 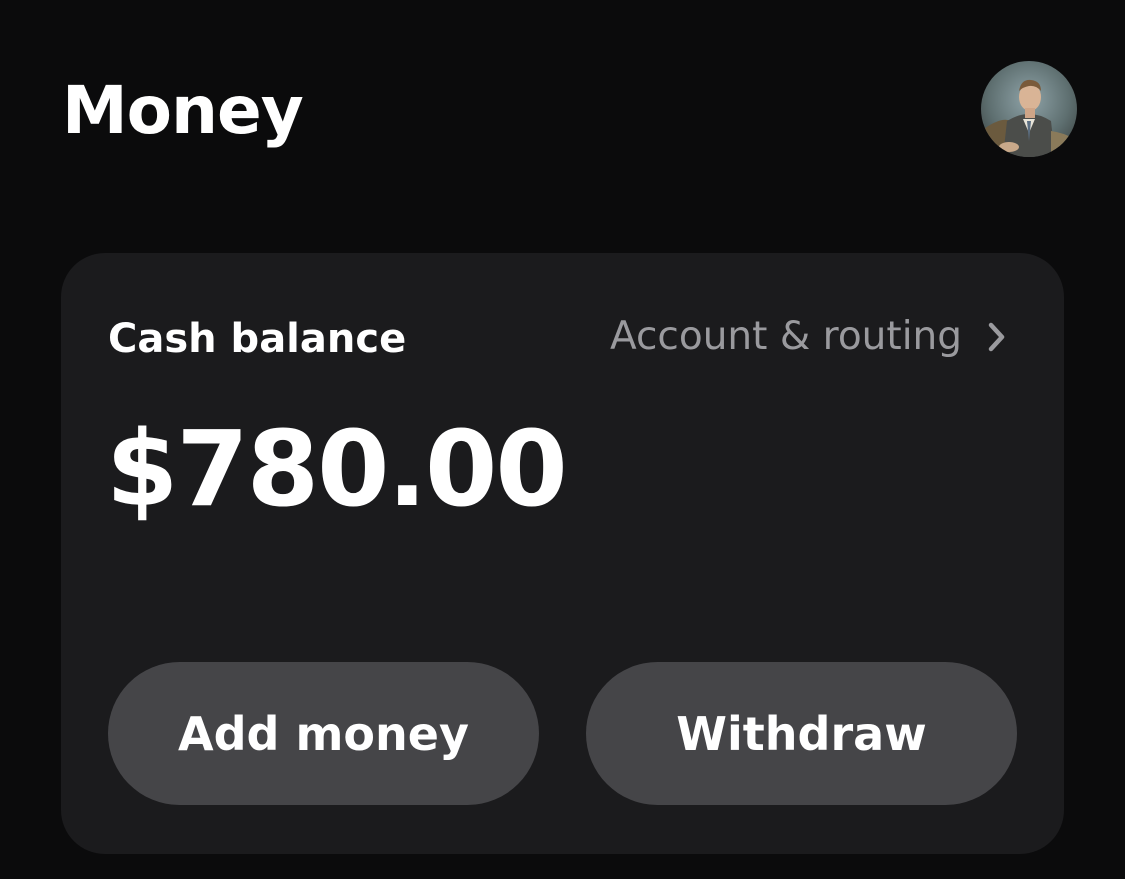 I want to click on avatar-photo-icon, so click(x=1029, y=109).